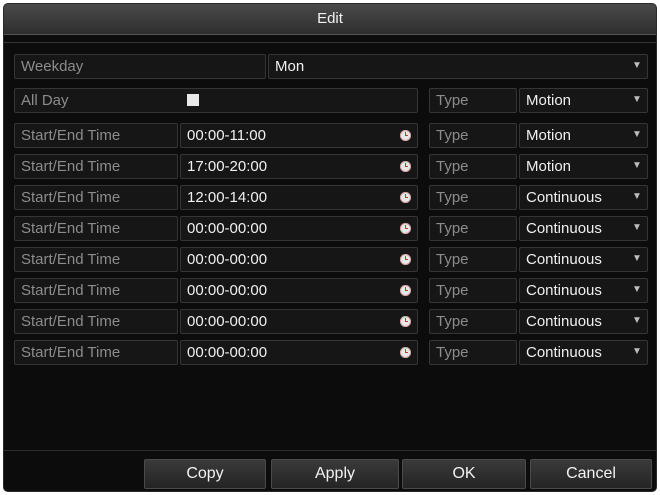 Image resolution: width=660 pixels, height=495 pixels. Describe the element at coordinates (227, 197) in the screenshot. I see `time-range-value: 12:00-14:00` at that location.